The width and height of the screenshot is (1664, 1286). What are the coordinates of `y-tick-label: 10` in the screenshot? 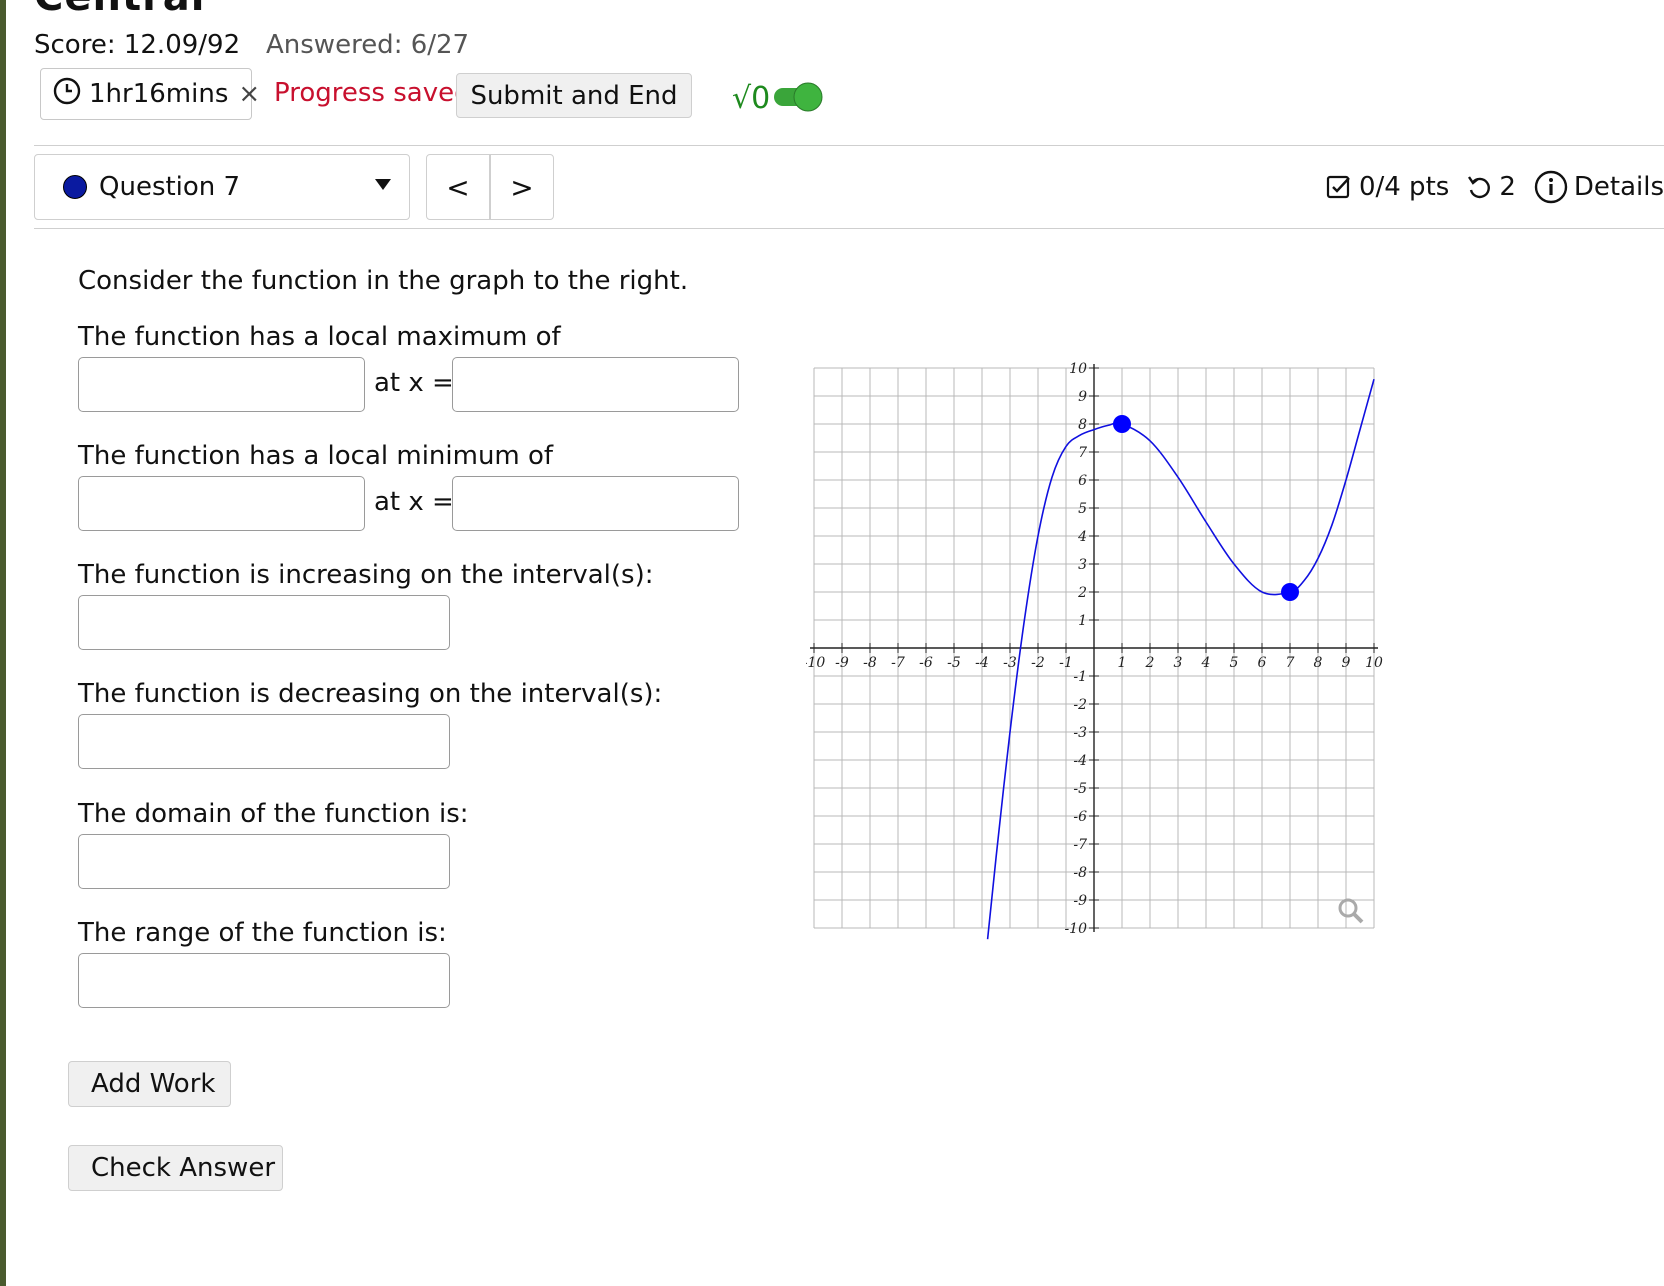 It's located at (1078, 369).